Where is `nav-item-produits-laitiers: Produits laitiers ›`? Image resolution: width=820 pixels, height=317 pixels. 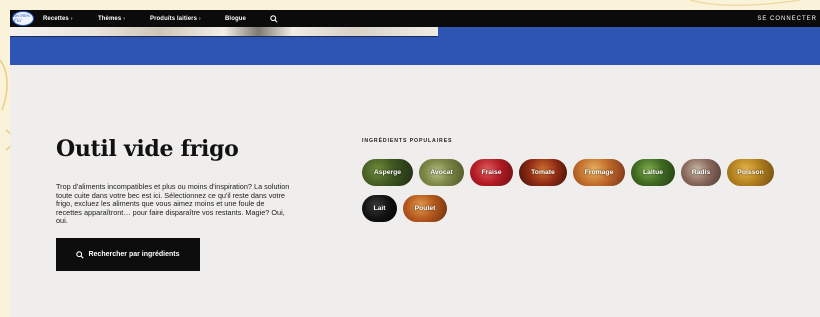
nav-item-produits-laitiers: Produits laitiers › is located at coordinates (175, 18).